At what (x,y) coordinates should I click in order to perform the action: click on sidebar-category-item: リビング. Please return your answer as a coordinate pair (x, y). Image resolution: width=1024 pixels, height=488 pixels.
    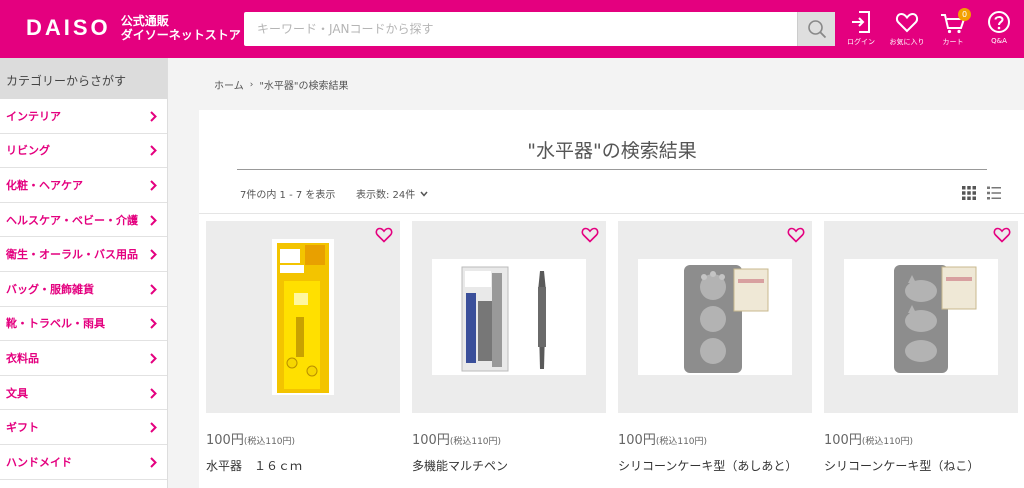
    Looking at the image, I should click on (83, 151).